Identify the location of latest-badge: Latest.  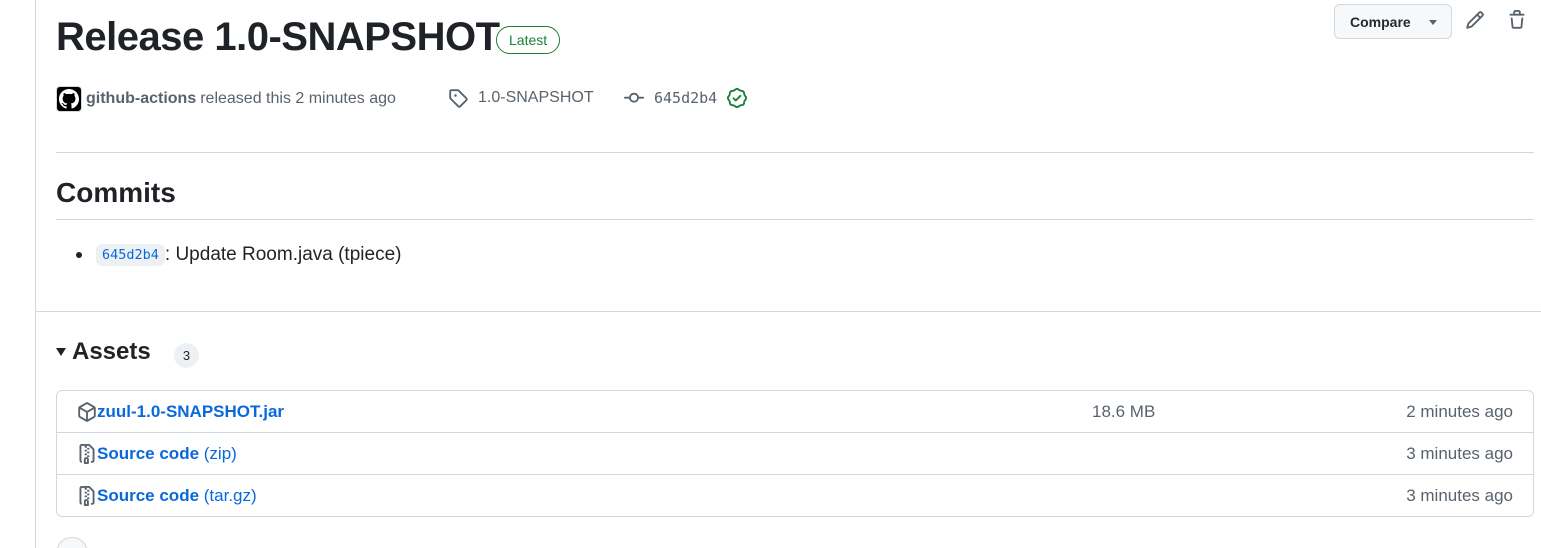
(528, 40).